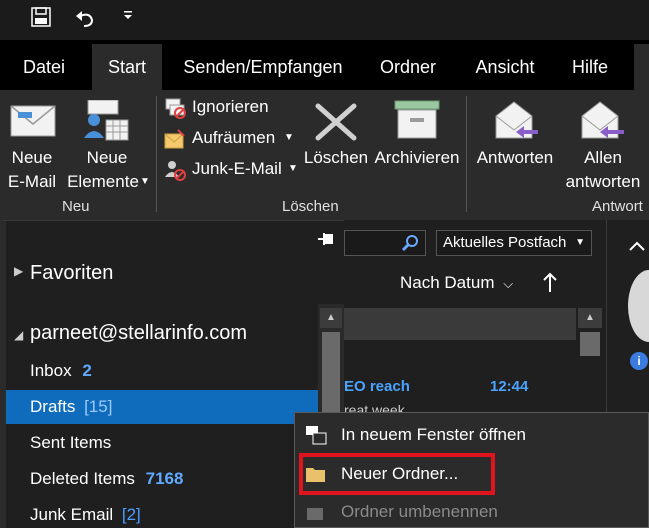  Describe the element at coordinates (509, 386) in the screenshot. I see `message-time: 12:44` at that location.